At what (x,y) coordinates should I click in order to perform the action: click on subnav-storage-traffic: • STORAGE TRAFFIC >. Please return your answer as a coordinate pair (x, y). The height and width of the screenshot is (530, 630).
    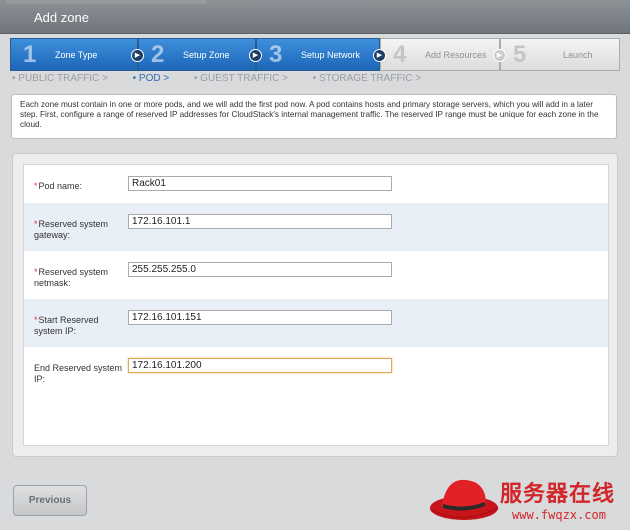
    Looking at the image, I should click on (367, 78).